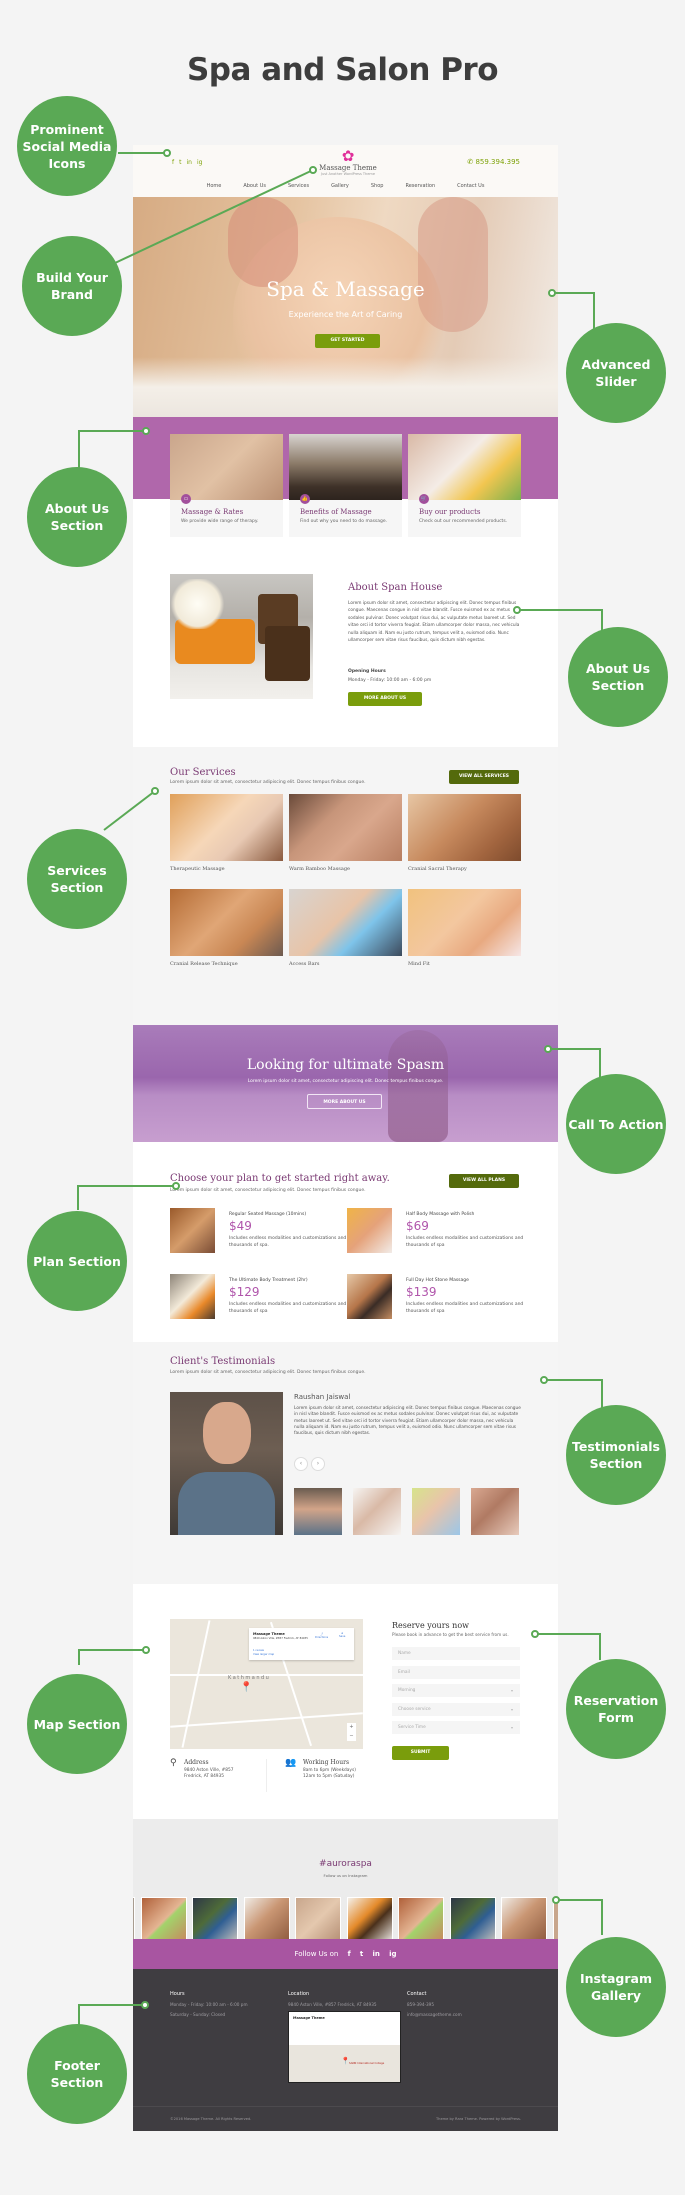 The height and width of the screenshot is (2195, 685). Describe the element at coordinates (456, 1727) in the screenshot. I see `service-time-select: Service Time ▾` at that location.